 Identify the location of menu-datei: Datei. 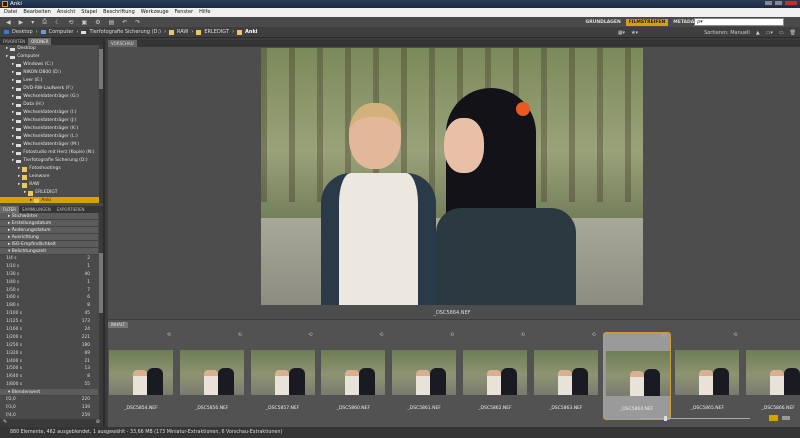
(10, 12).